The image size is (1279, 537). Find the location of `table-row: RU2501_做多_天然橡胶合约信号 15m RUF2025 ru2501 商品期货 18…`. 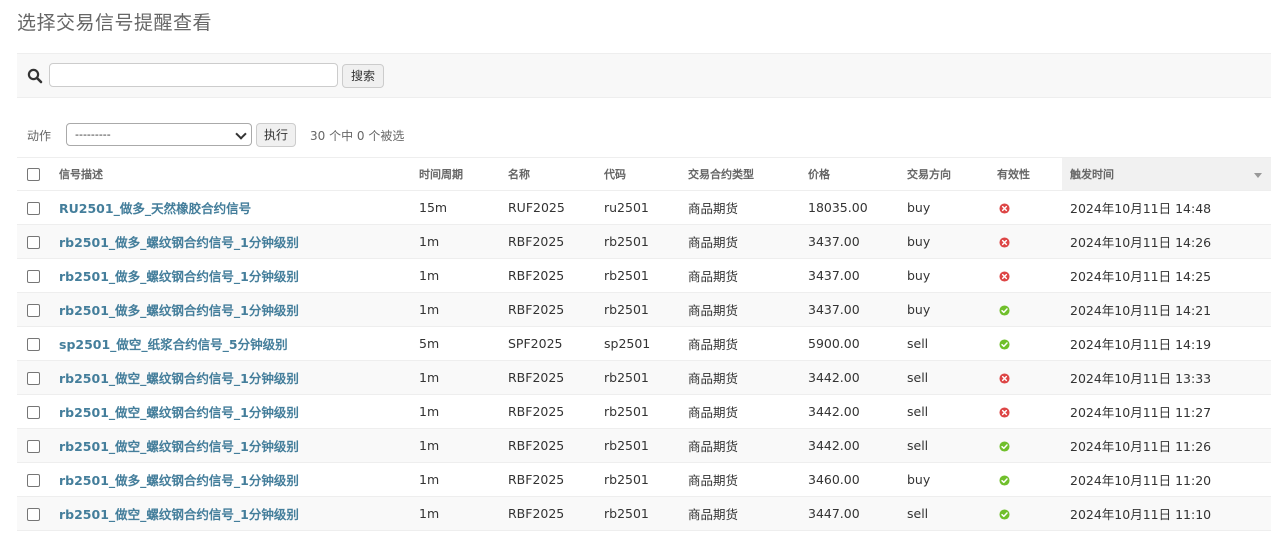

table-row: RU2501_做多_天然橡胶合约信号 15m RUF2025 ru2501 商品期货 18… is located at coordinates (644, 207).